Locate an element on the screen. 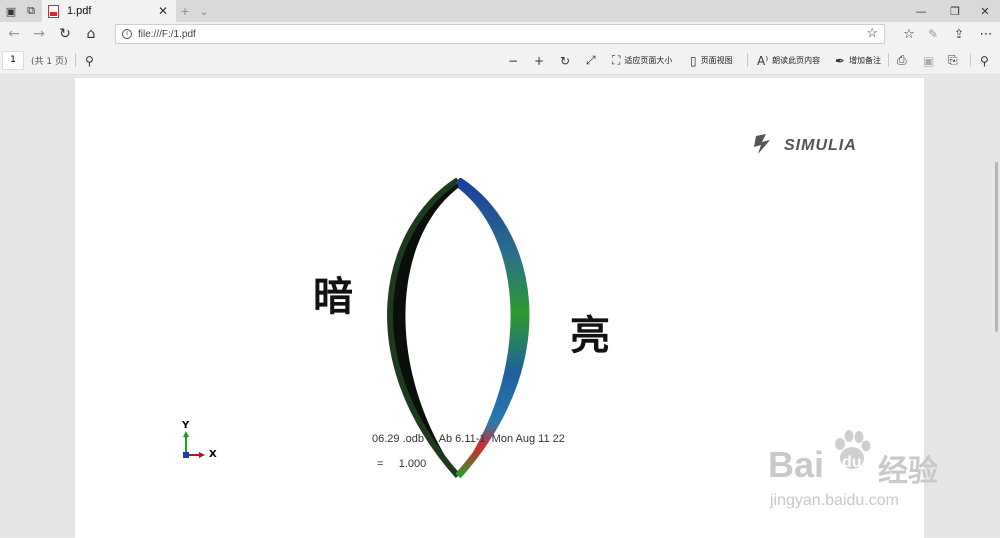 The width and height of the screenshot is (1000, 538). axis-y-label: Y is located at coordinates (186, 425).